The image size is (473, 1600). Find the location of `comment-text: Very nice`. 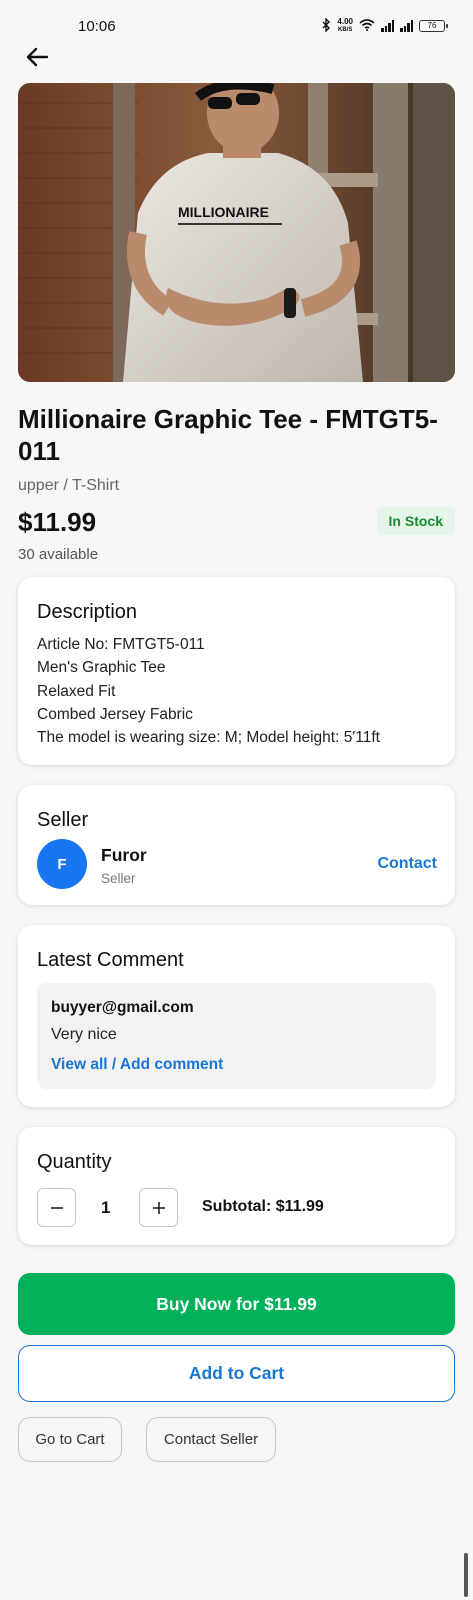

comment-text: Very nice is located at coordinates (84, 1034).